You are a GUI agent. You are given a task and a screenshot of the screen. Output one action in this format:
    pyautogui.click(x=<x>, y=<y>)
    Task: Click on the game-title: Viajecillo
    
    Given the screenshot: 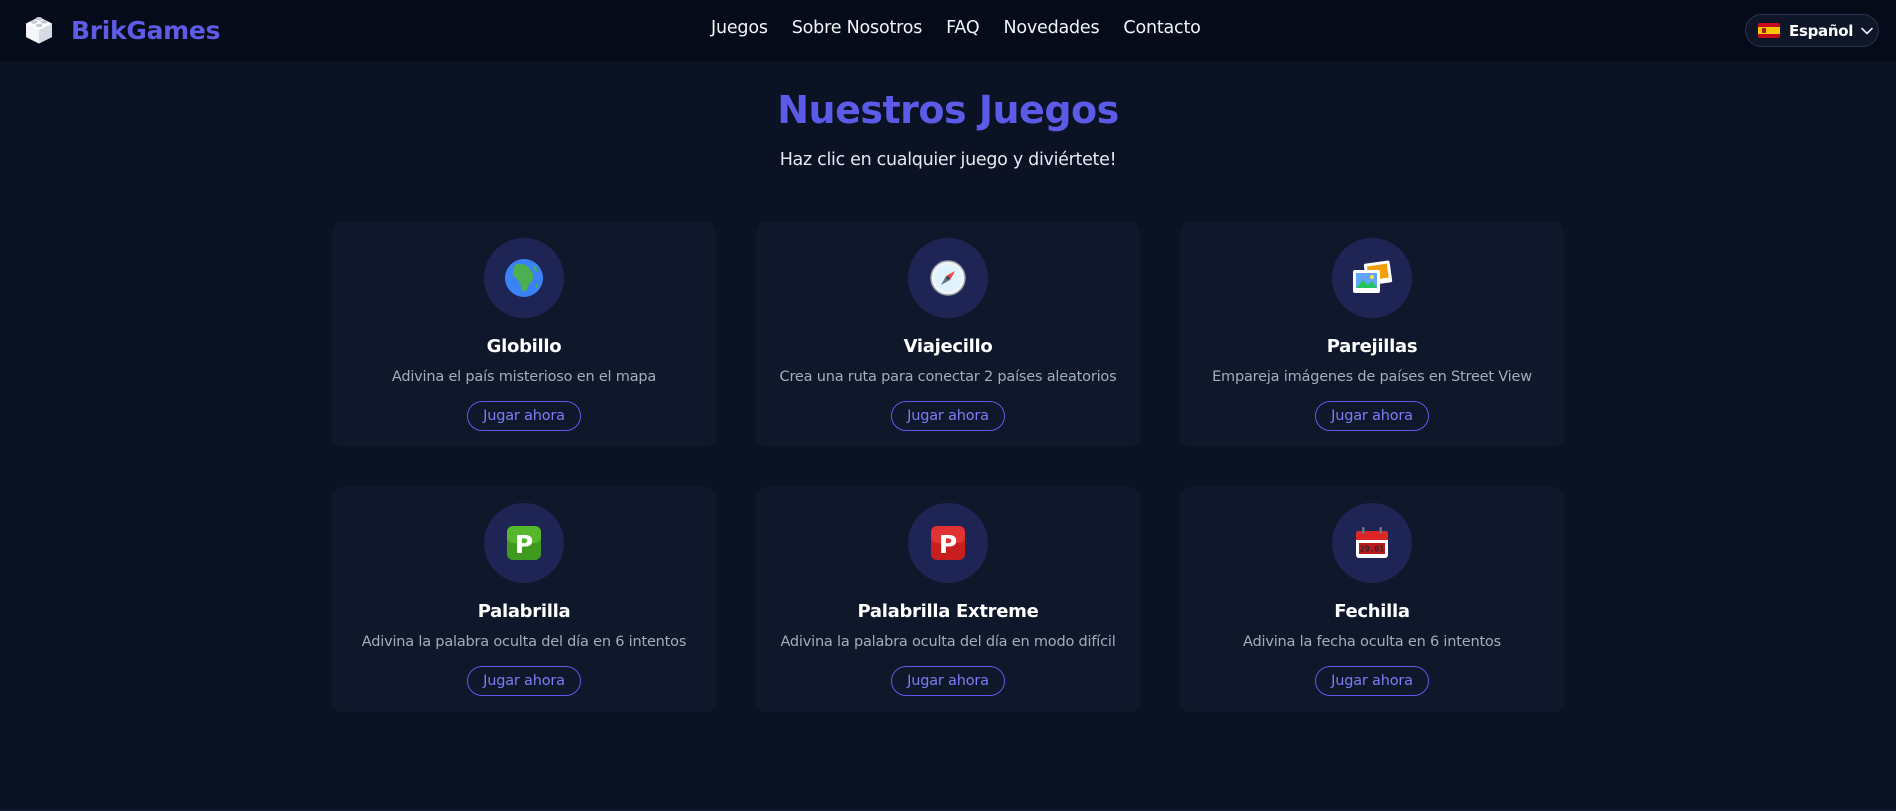 What is the action you would take?
    pyautogui.click(x=948, y=346)
    